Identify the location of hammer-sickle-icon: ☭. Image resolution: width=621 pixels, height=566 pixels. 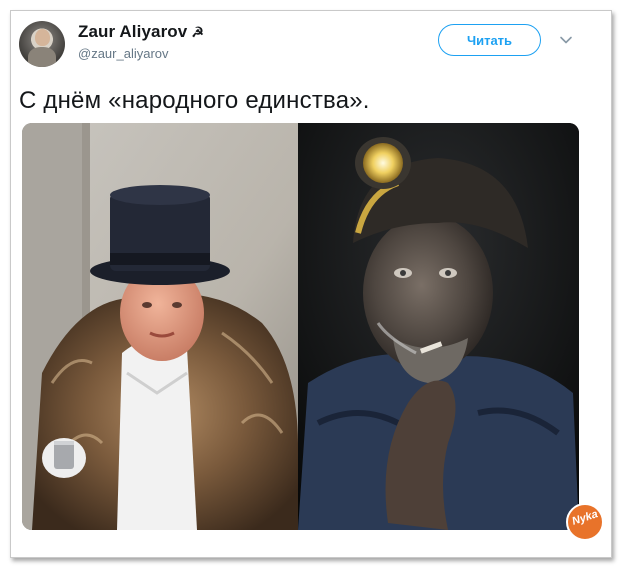
(197, 32).